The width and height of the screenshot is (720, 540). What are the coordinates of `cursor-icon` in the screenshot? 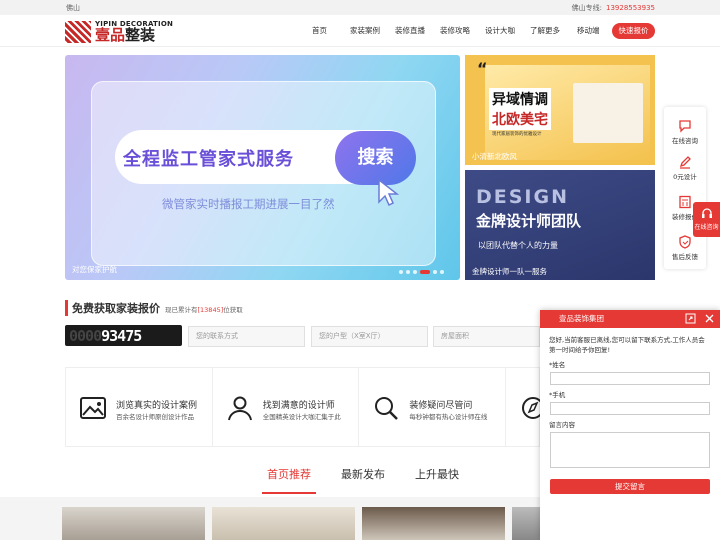 It's located at (388, 192).